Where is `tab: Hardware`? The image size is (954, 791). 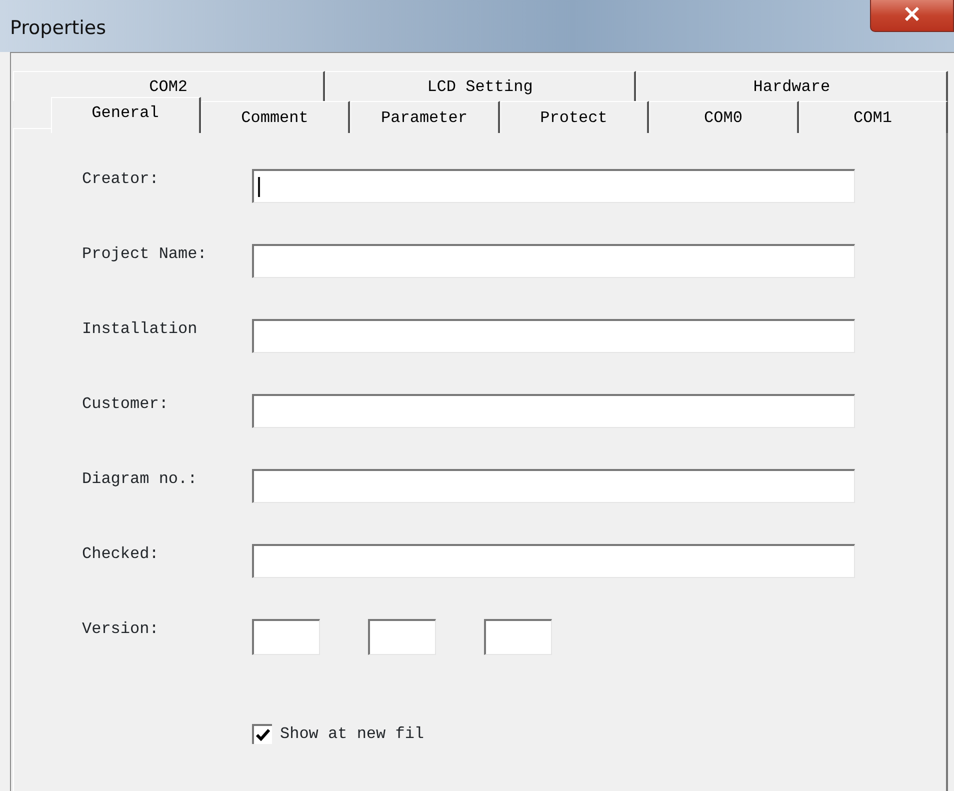 tab: Hardware is located at coordinates (792, 86).